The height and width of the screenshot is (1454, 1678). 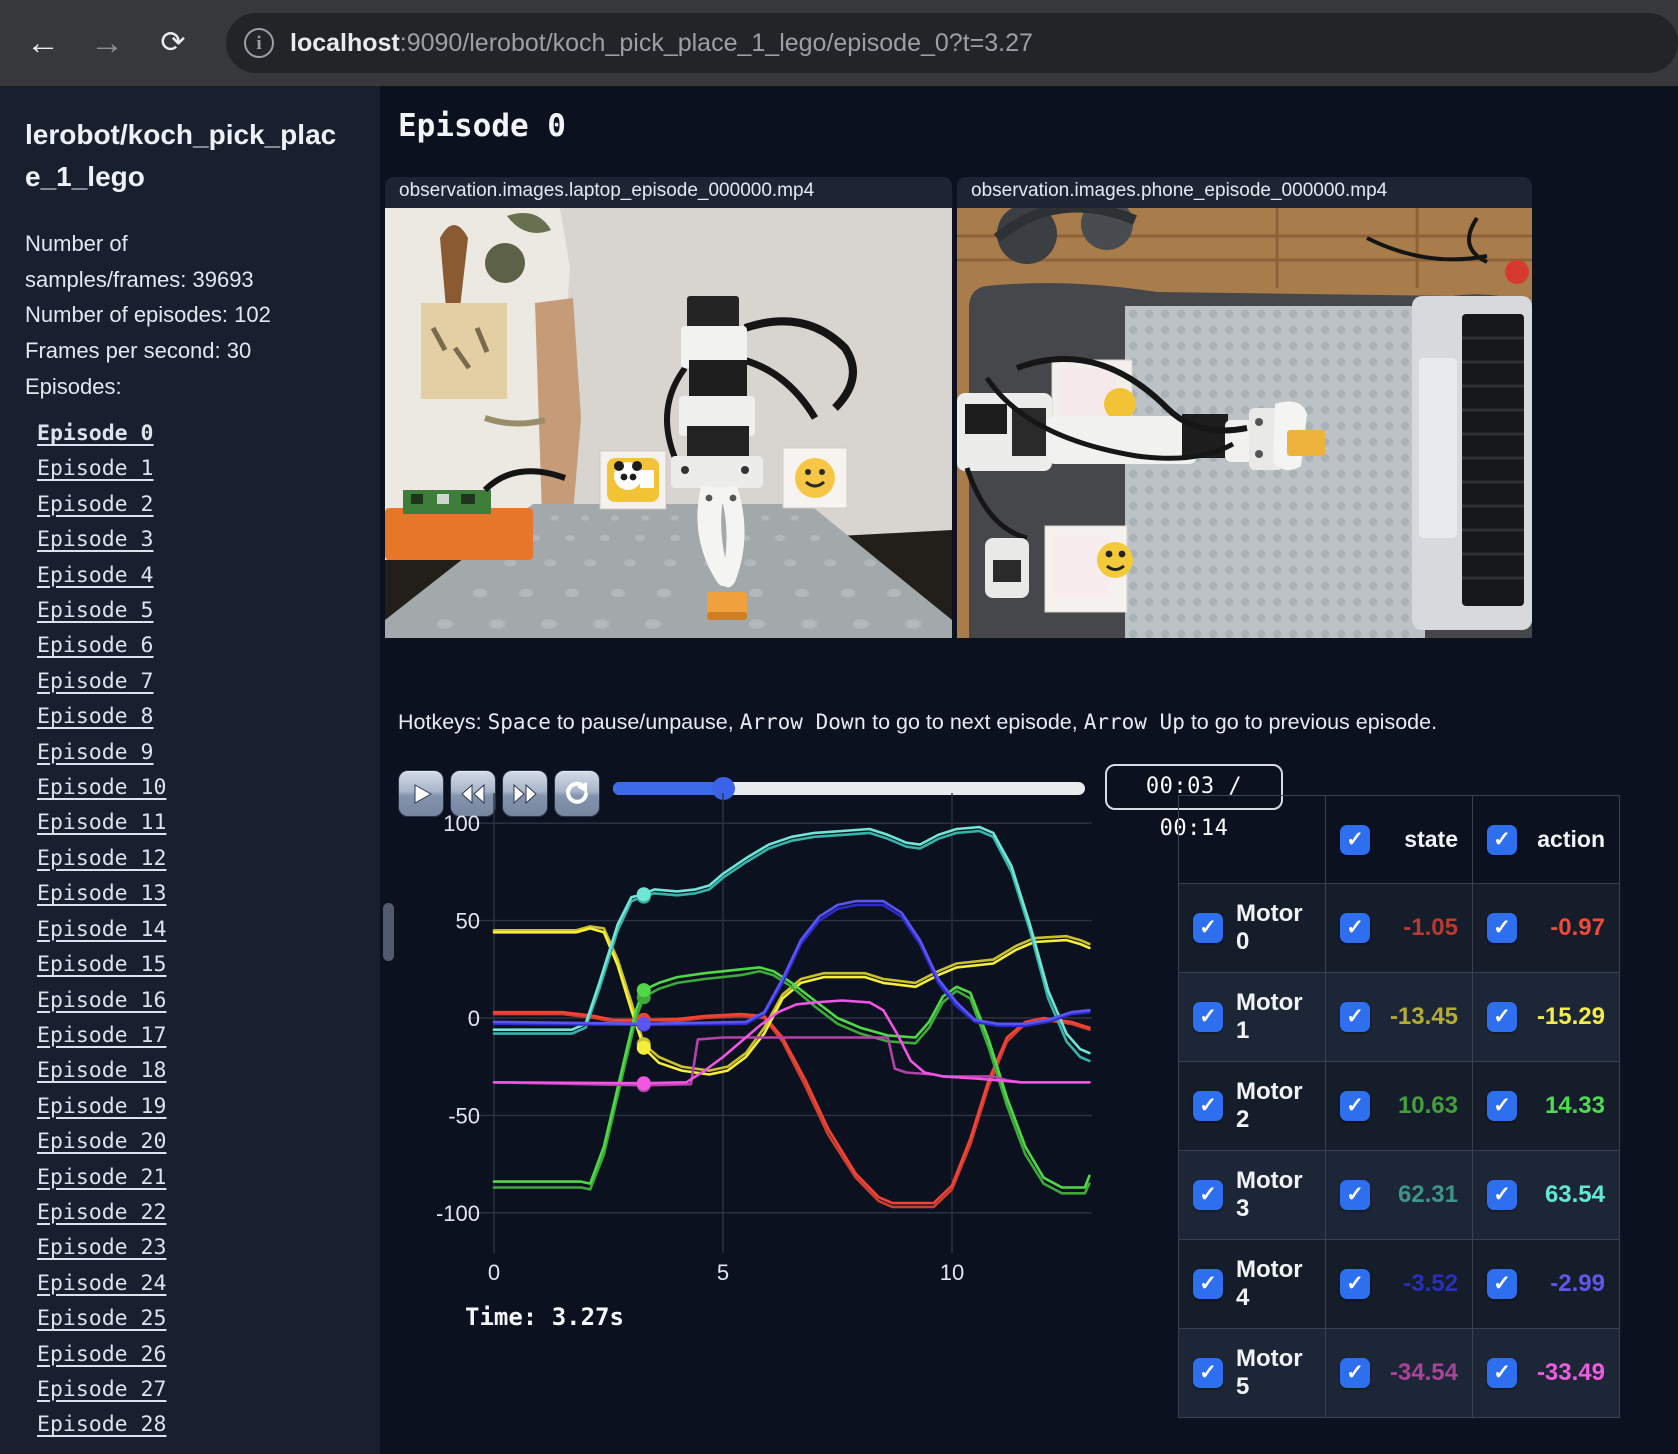 I want to click on episode-link: Episode 13, so click(x=101, y=893).